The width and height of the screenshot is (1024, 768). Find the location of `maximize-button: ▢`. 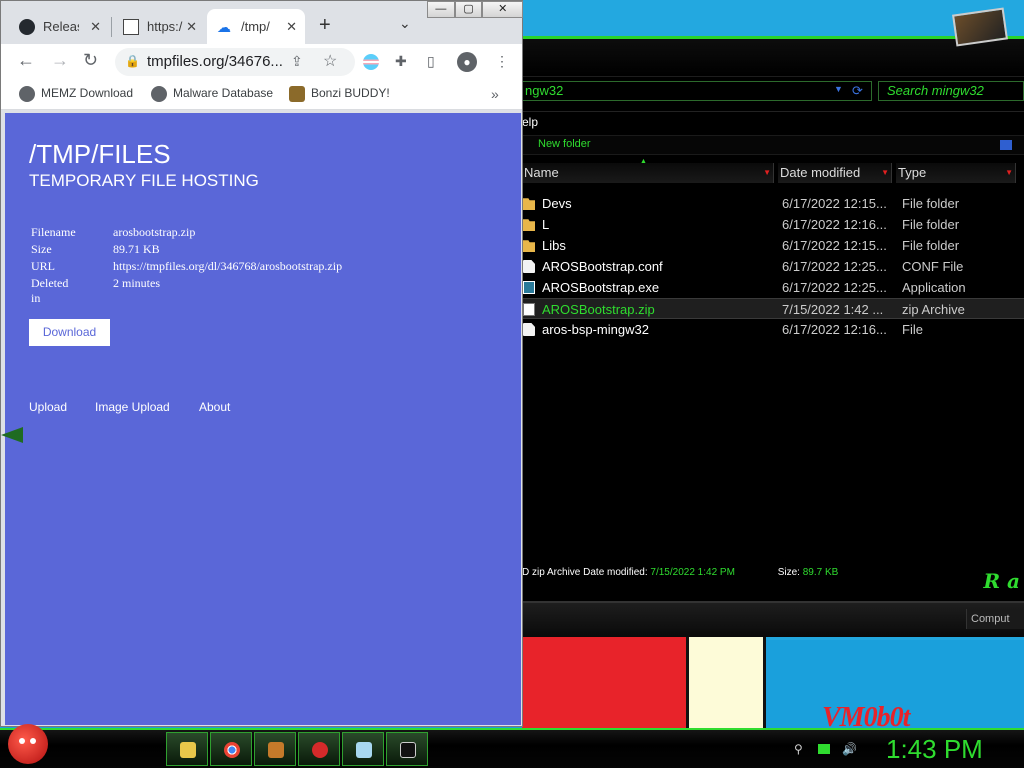

maximize-button: ▢ is located at coordinates (468, 9).